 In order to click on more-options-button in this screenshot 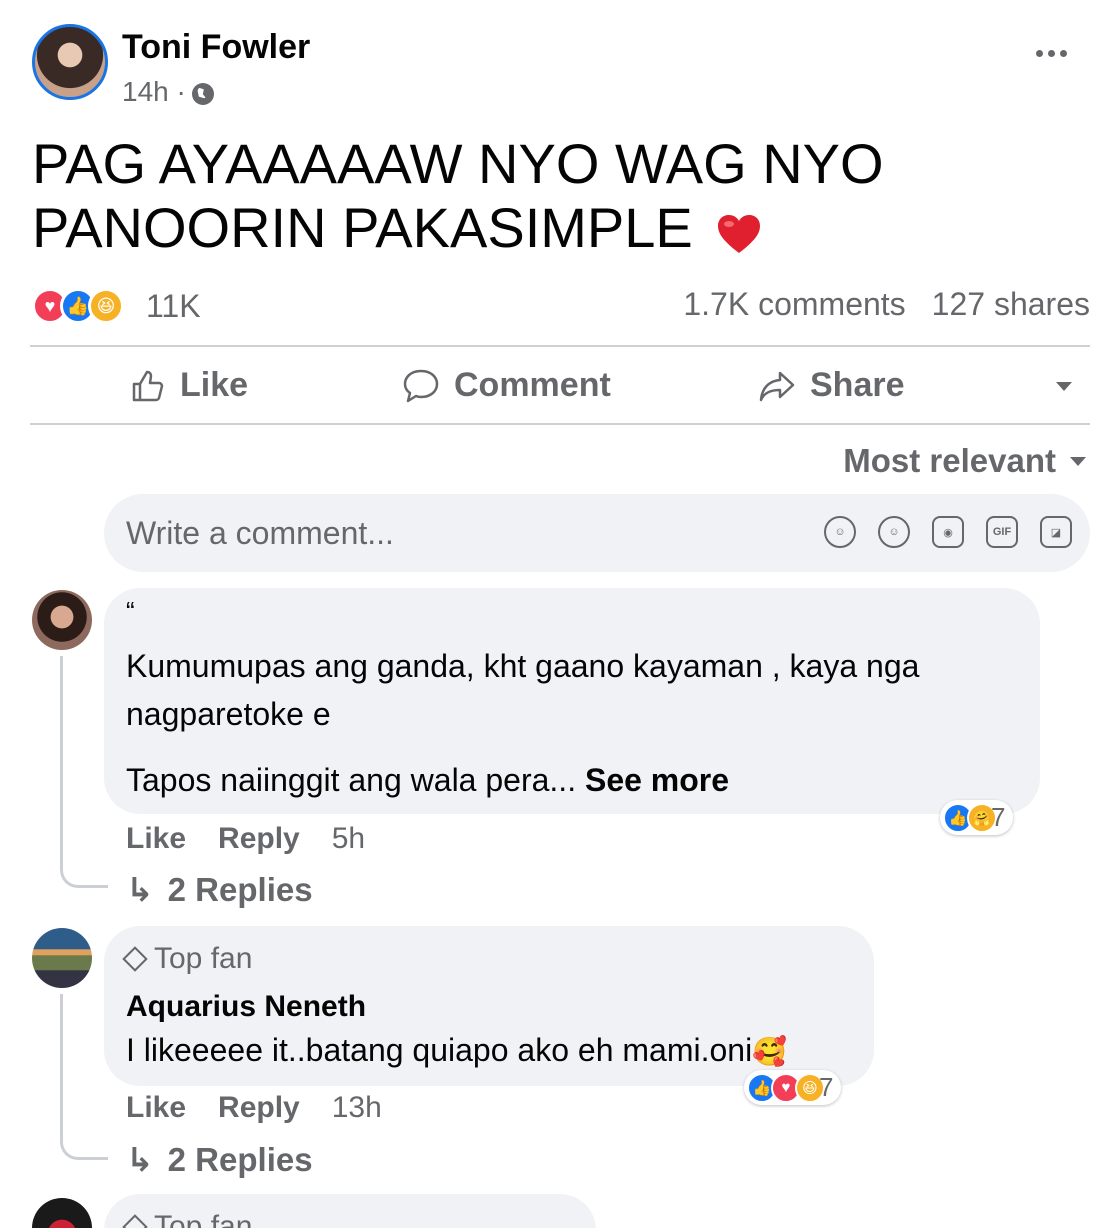, I will do `click(1051, 53)`.